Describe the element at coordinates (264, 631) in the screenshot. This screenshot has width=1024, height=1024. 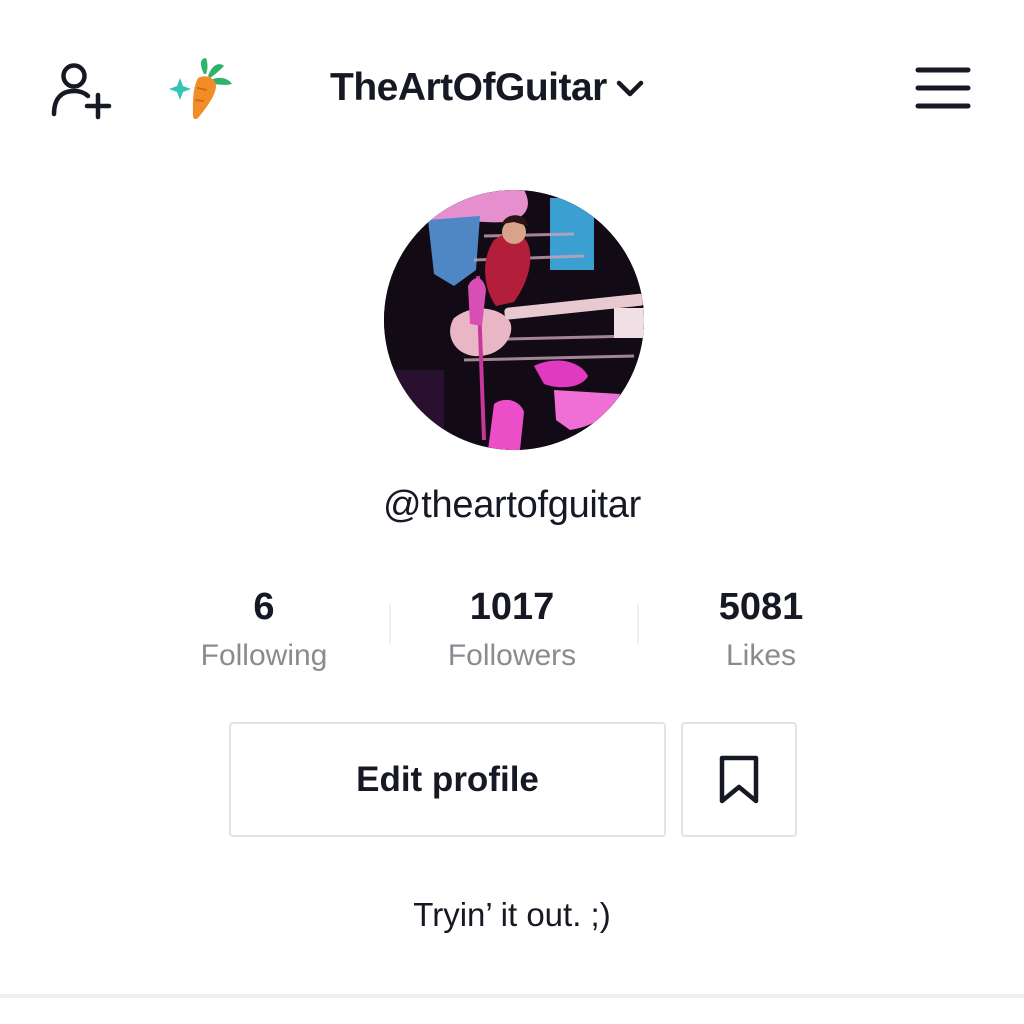
I see `stat-following: 6 Following` at that location.